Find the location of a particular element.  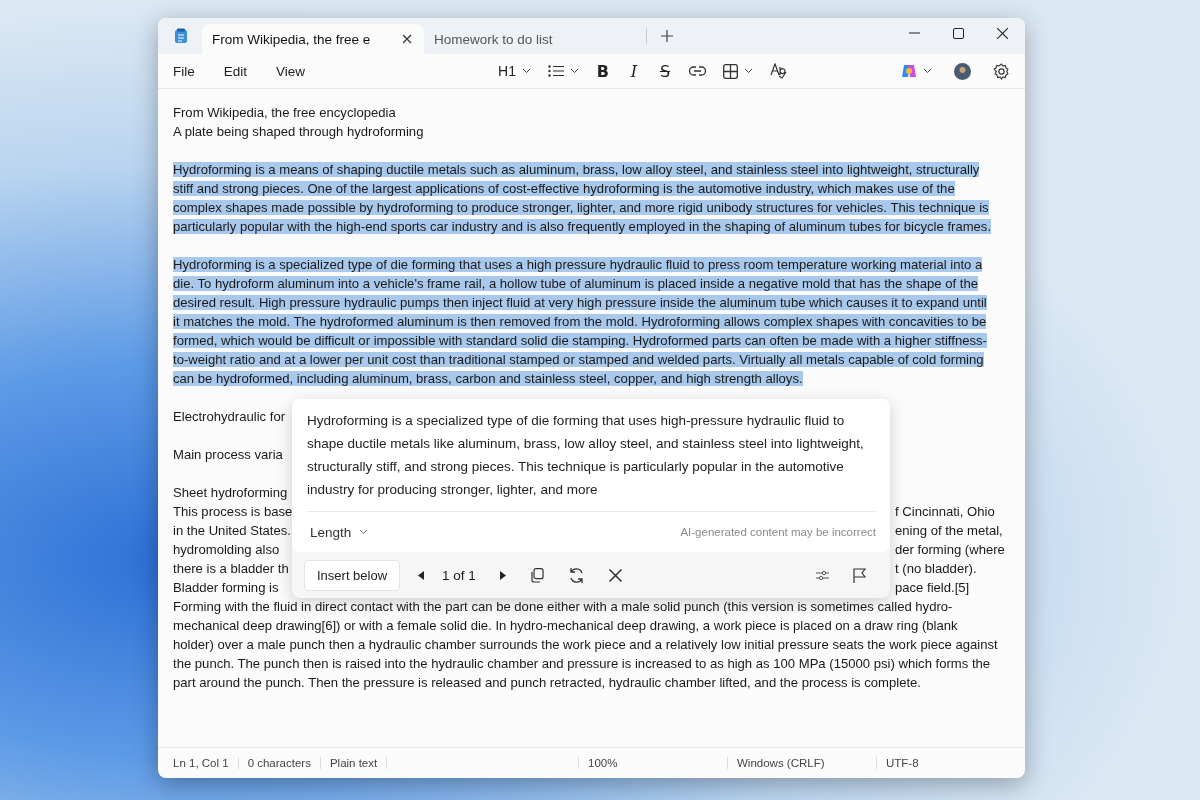

notepad-icon is located at coordinates (181, 36).